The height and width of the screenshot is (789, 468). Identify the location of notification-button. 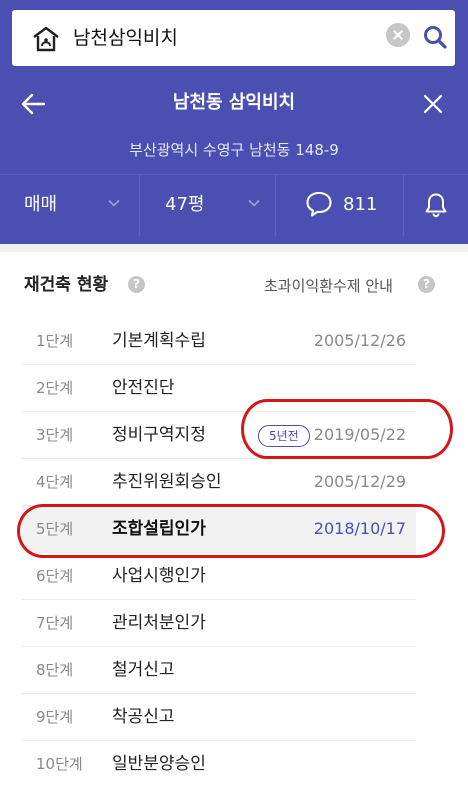
(435, 205).